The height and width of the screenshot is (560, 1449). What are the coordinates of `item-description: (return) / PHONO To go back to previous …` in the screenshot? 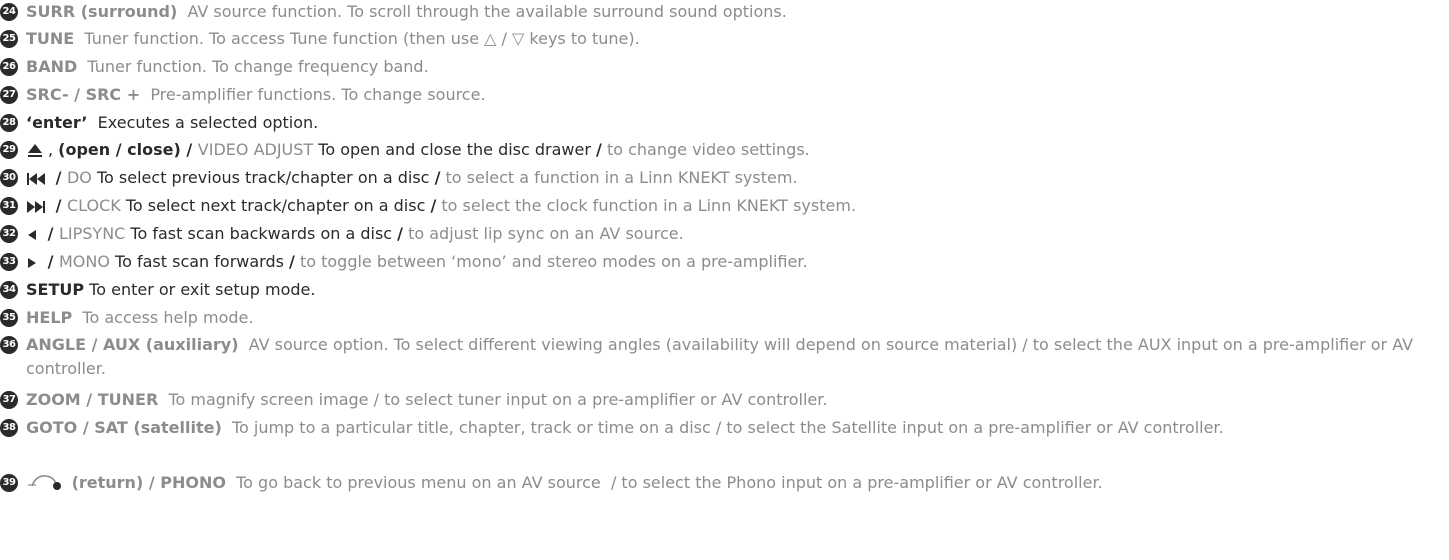 It's located at (735, 484).